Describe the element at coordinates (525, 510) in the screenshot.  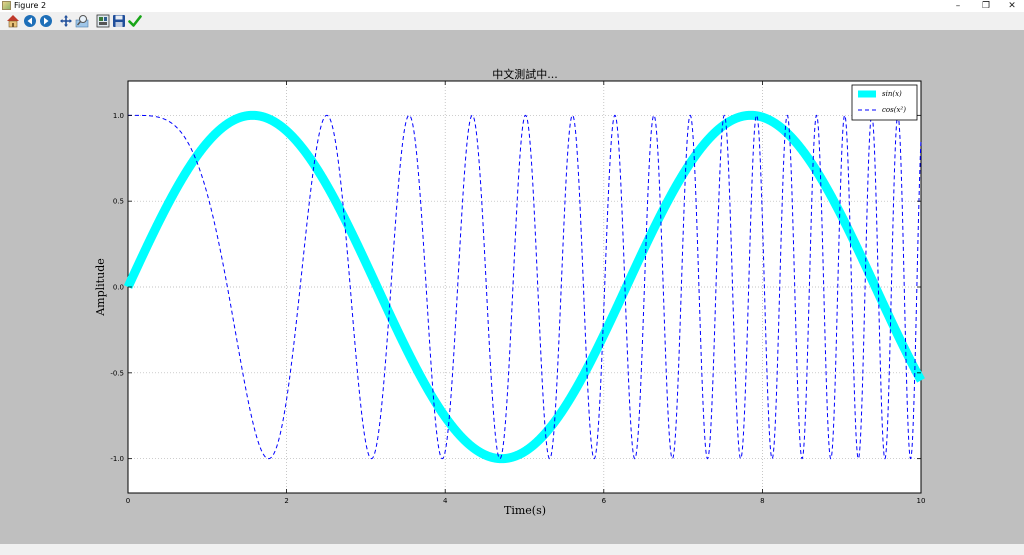
I see `x-axis-label: Time(s)` at that location.